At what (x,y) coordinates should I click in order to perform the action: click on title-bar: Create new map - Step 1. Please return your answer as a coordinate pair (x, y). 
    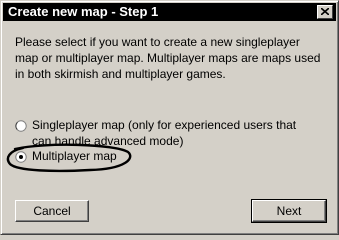
    Looking at the image, I should click on (169, 12).